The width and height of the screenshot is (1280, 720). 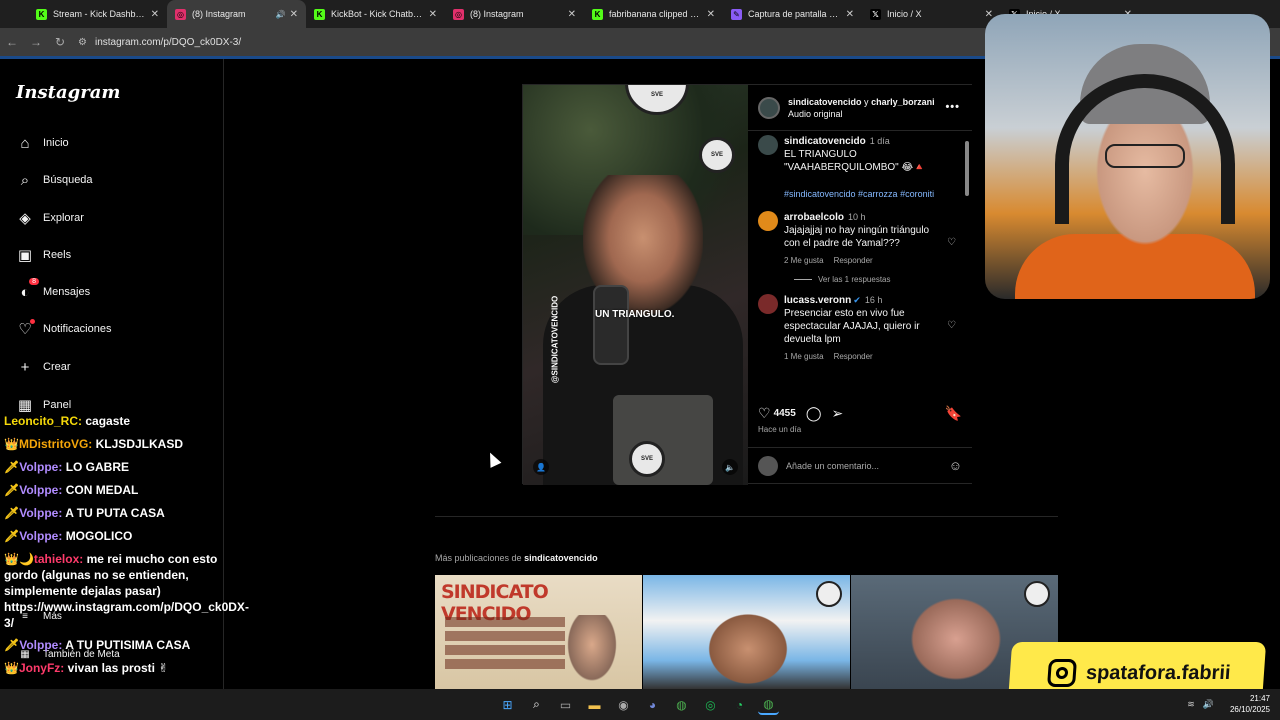 What do you see at coordinates (1259, 698) in the screenshot?
I see `clock-time: 21:47` at bounding box center [1259, 698].